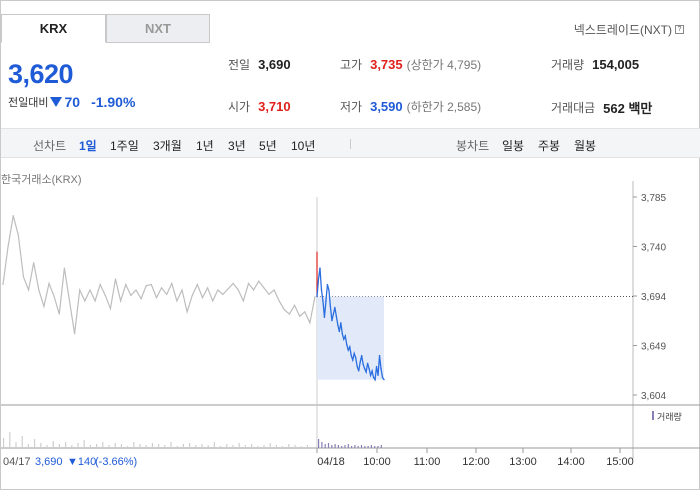  I want to click on session-range-shade, so click(350, 338).